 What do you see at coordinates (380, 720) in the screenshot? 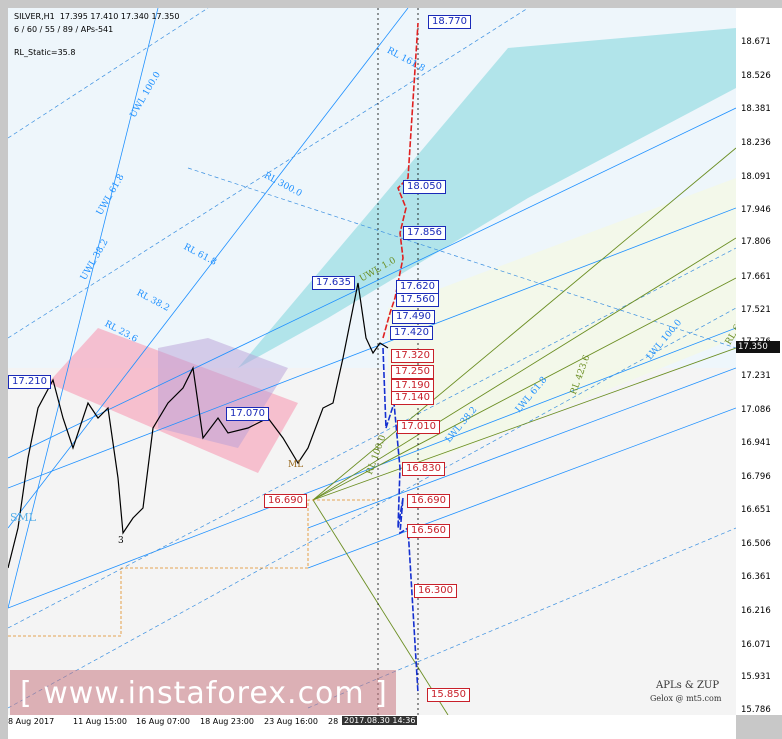
I see `current-time-marker: 2017.08.30 14:36` at bounding box center [380, 720].